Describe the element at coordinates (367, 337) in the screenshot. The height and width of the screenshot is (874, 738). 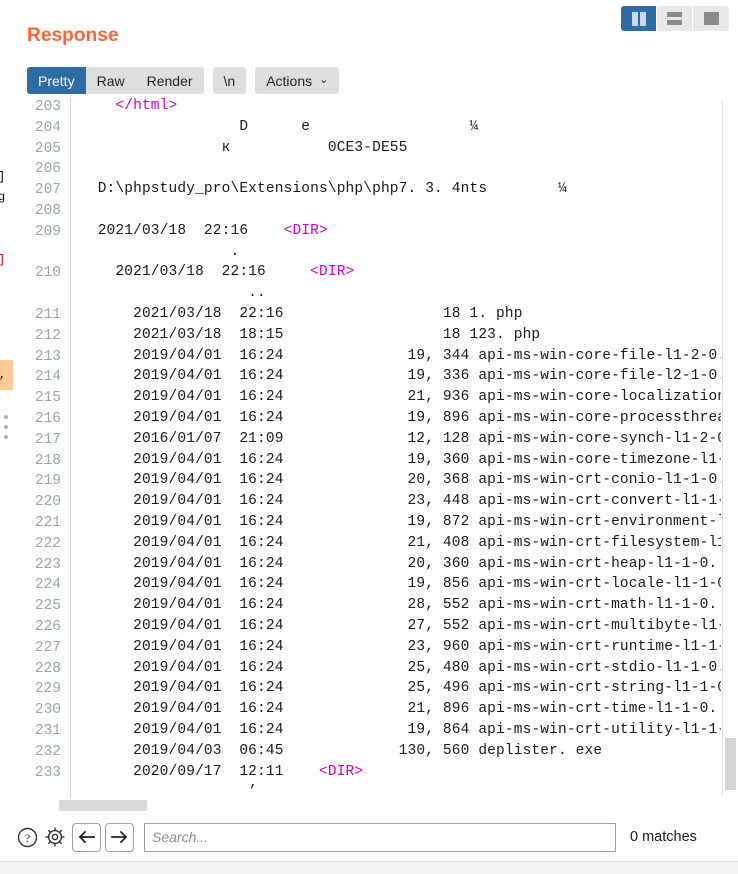
I see `code-line: 212 2021/03/18 18:15 18 123. php` at that location.